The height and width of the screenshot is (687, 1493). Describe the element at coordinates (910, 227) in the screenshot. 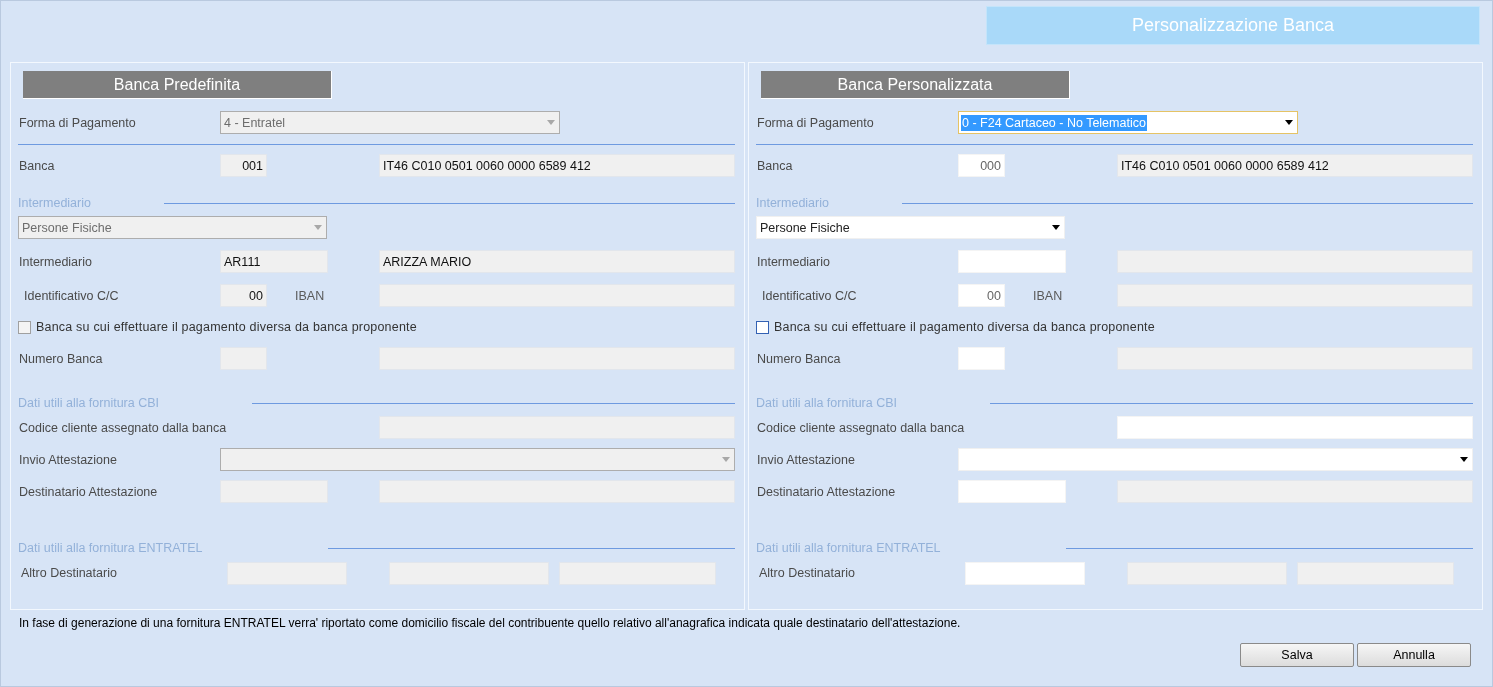

I see `dropdown: Persone Fisiche` at that location.